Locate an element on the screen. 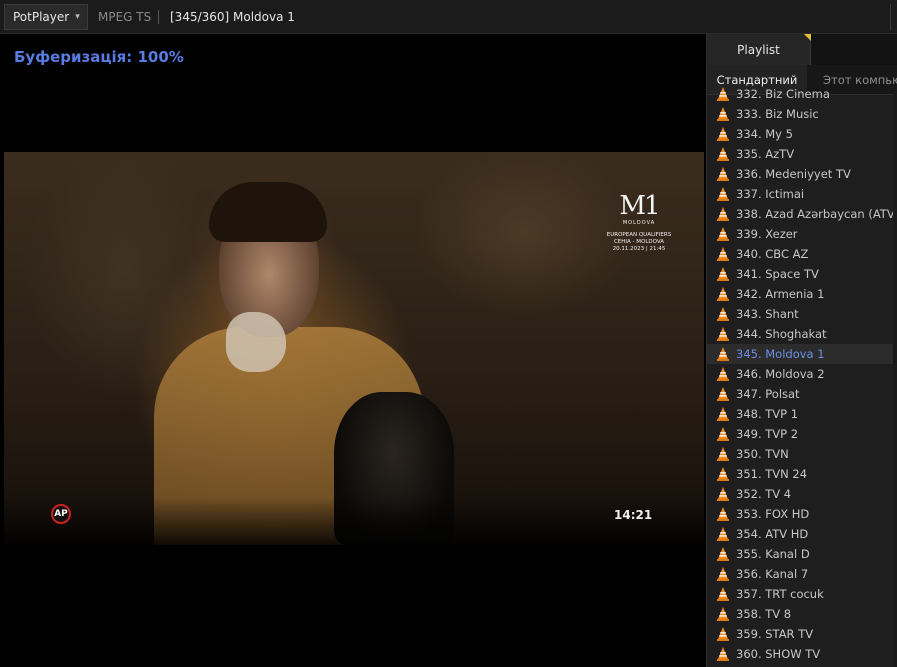 This screenshot has width=897, height=667. tab-playlist-label: Playlist is located at coordinates (758, 49).